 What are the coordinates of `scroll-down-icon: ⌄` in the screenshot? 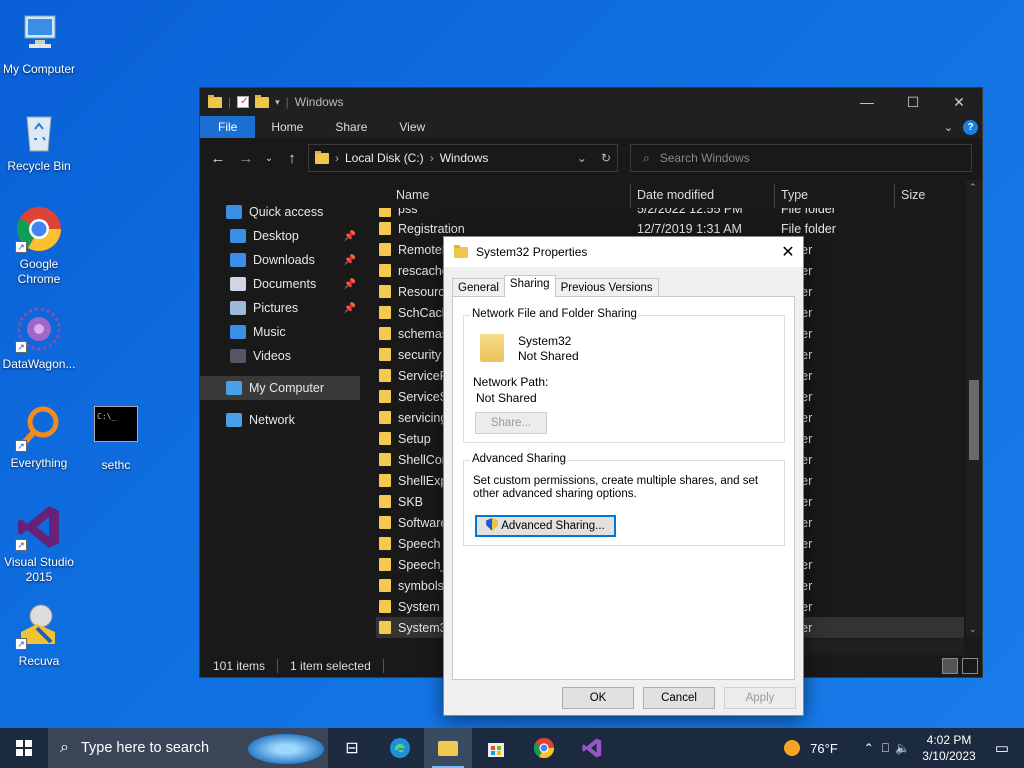 It's located at (973, 629).